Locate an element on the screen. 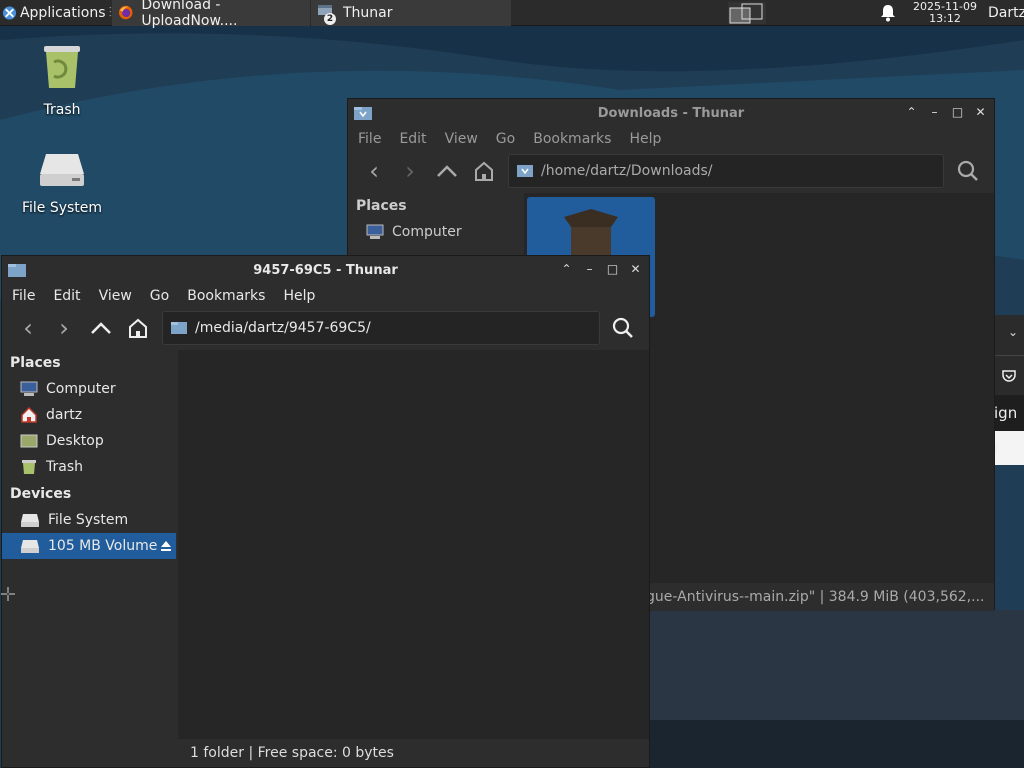 This screenshot has height=768, width=1024. chevron-down-icon: ⌄ is located at coordinates (1009, 335).